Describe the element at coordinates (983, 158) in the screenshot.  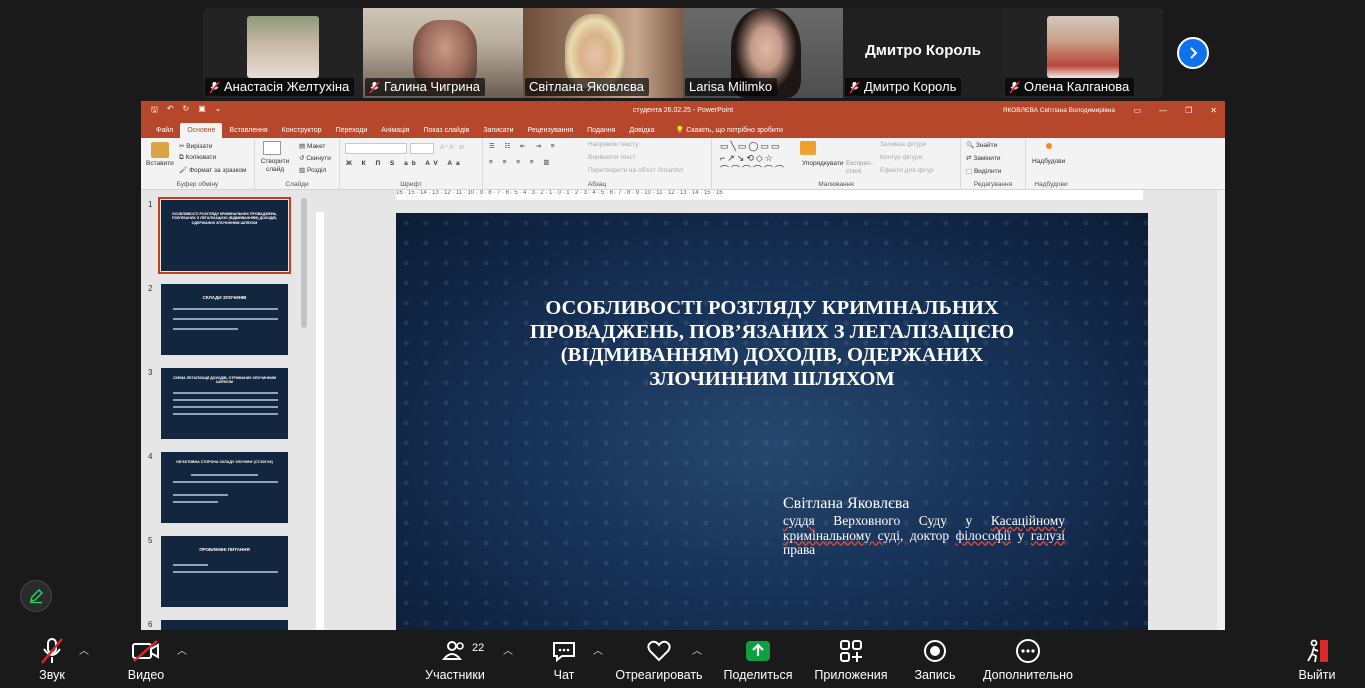
I see `replace-button: ⇄ Замінити` at that location.